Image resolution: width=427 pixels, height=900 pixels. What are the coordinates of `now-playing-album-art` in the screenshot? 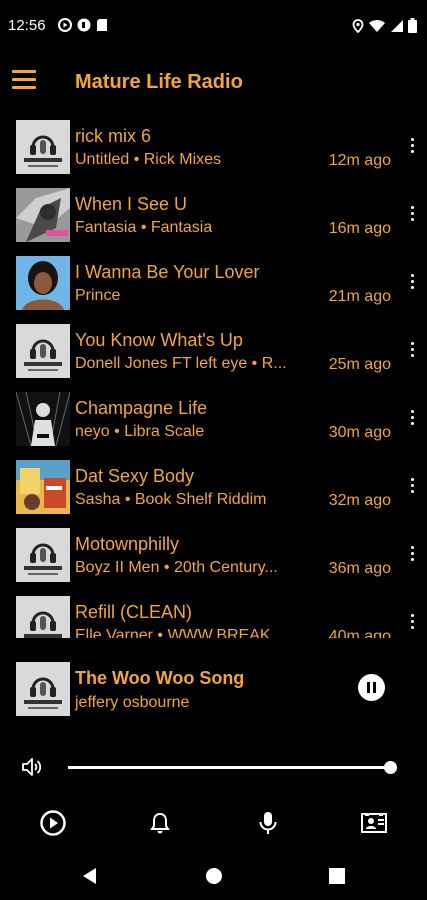 It's located at (43, 689).